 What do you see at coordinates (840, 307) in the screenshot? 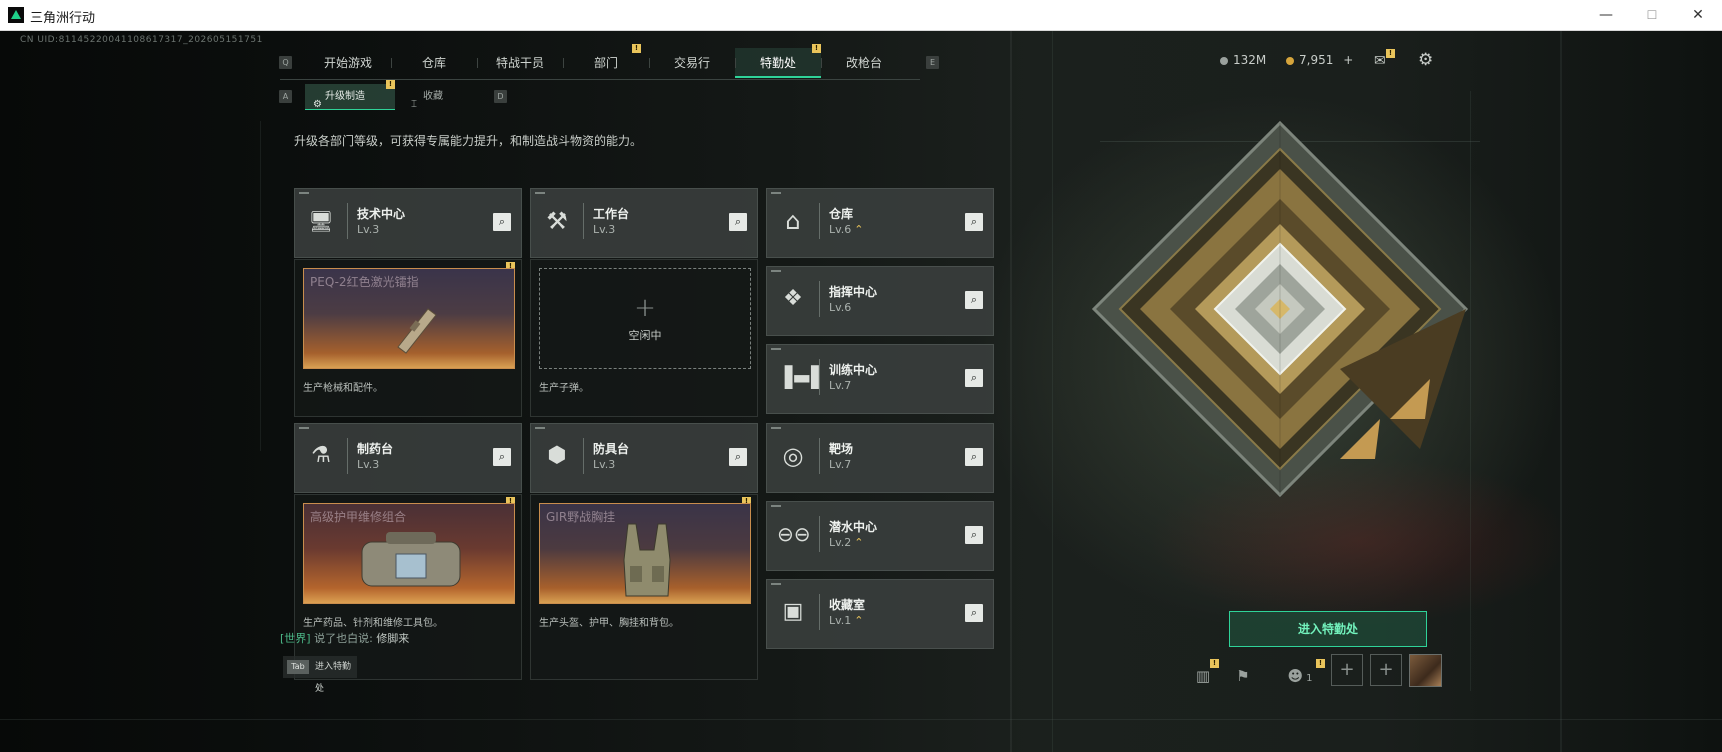
I see `facility-level: Lv.6` at bounding box center [840, 307].